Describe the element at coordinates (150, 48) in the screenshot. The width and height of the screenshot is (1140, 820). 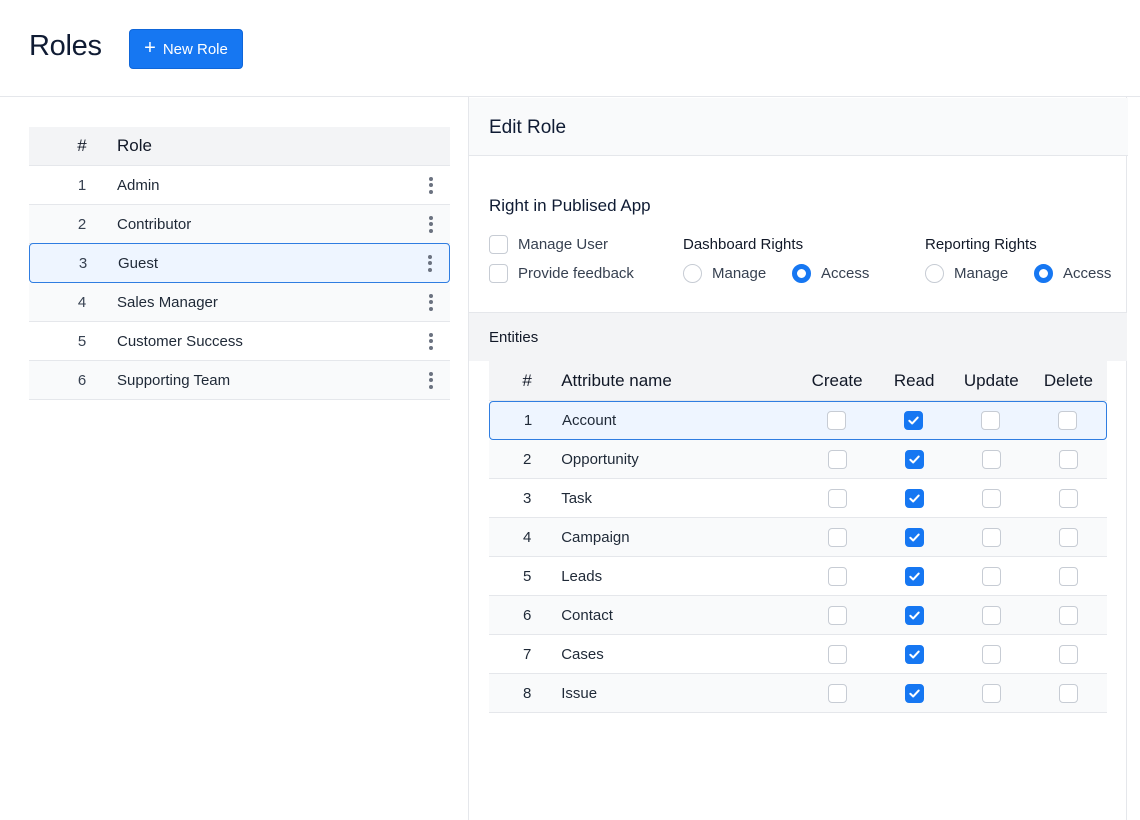
I see `plus-icon: +` at that location.